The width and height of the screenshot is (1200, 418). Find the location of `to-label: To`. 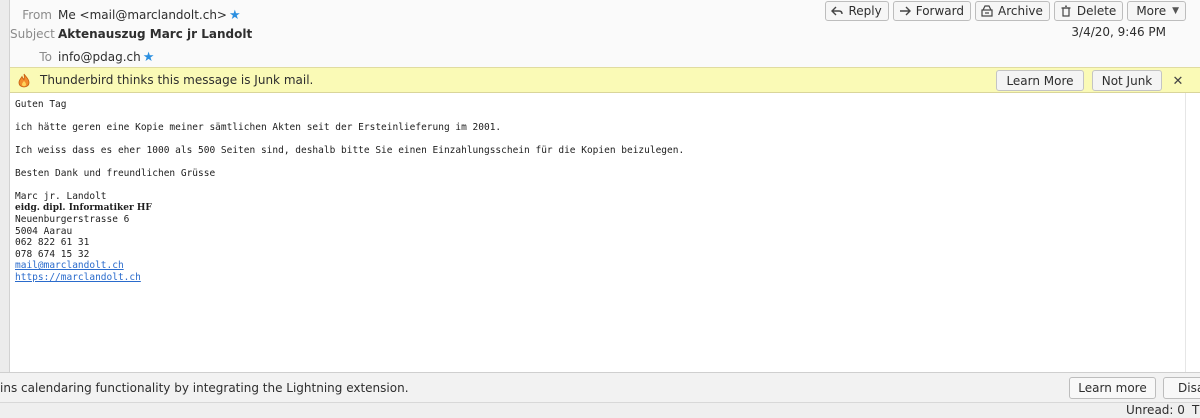

to-label: To is located at coordinates (45, 57).